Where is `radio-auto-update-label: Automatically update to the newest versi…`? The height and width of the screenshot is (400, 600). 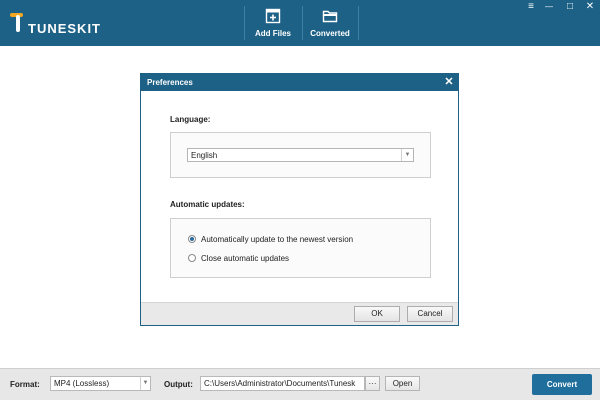 radio-auto-update-label: Automatically update to the newest versi… is located at coordinates (277, 239).